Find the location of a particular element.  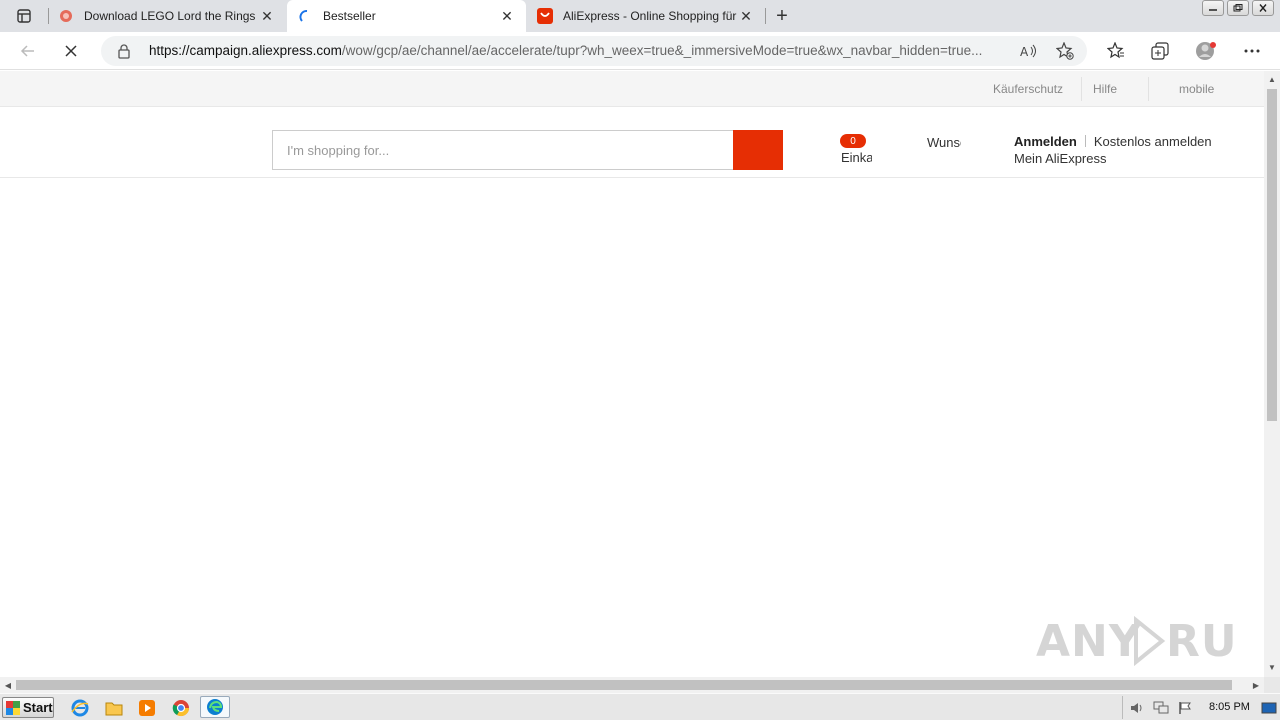

read-aloud-icon: A is located at coordinates (1029, 51).